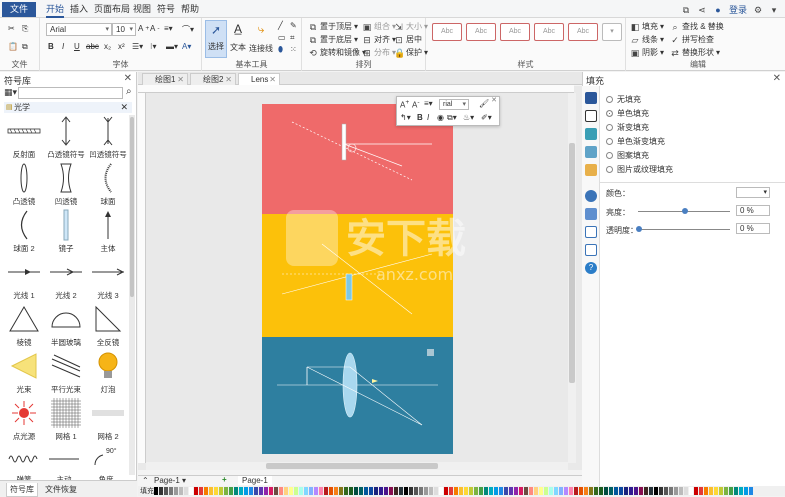  Describe the element at coordinates (166, 9) in the screenshot. I see `menu-symbol: 符号` at that location.